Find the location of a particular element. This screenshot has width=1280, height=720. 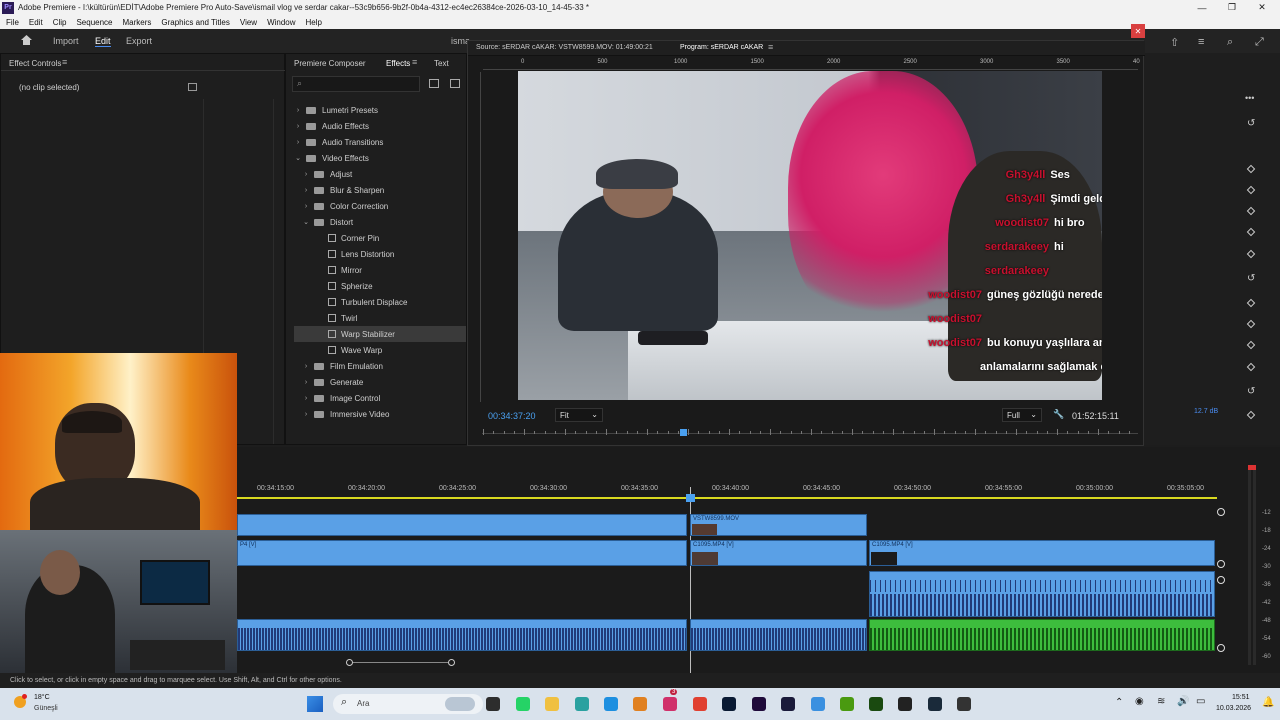

effects-item: Corner Pin is located at coordinates (380, 238).